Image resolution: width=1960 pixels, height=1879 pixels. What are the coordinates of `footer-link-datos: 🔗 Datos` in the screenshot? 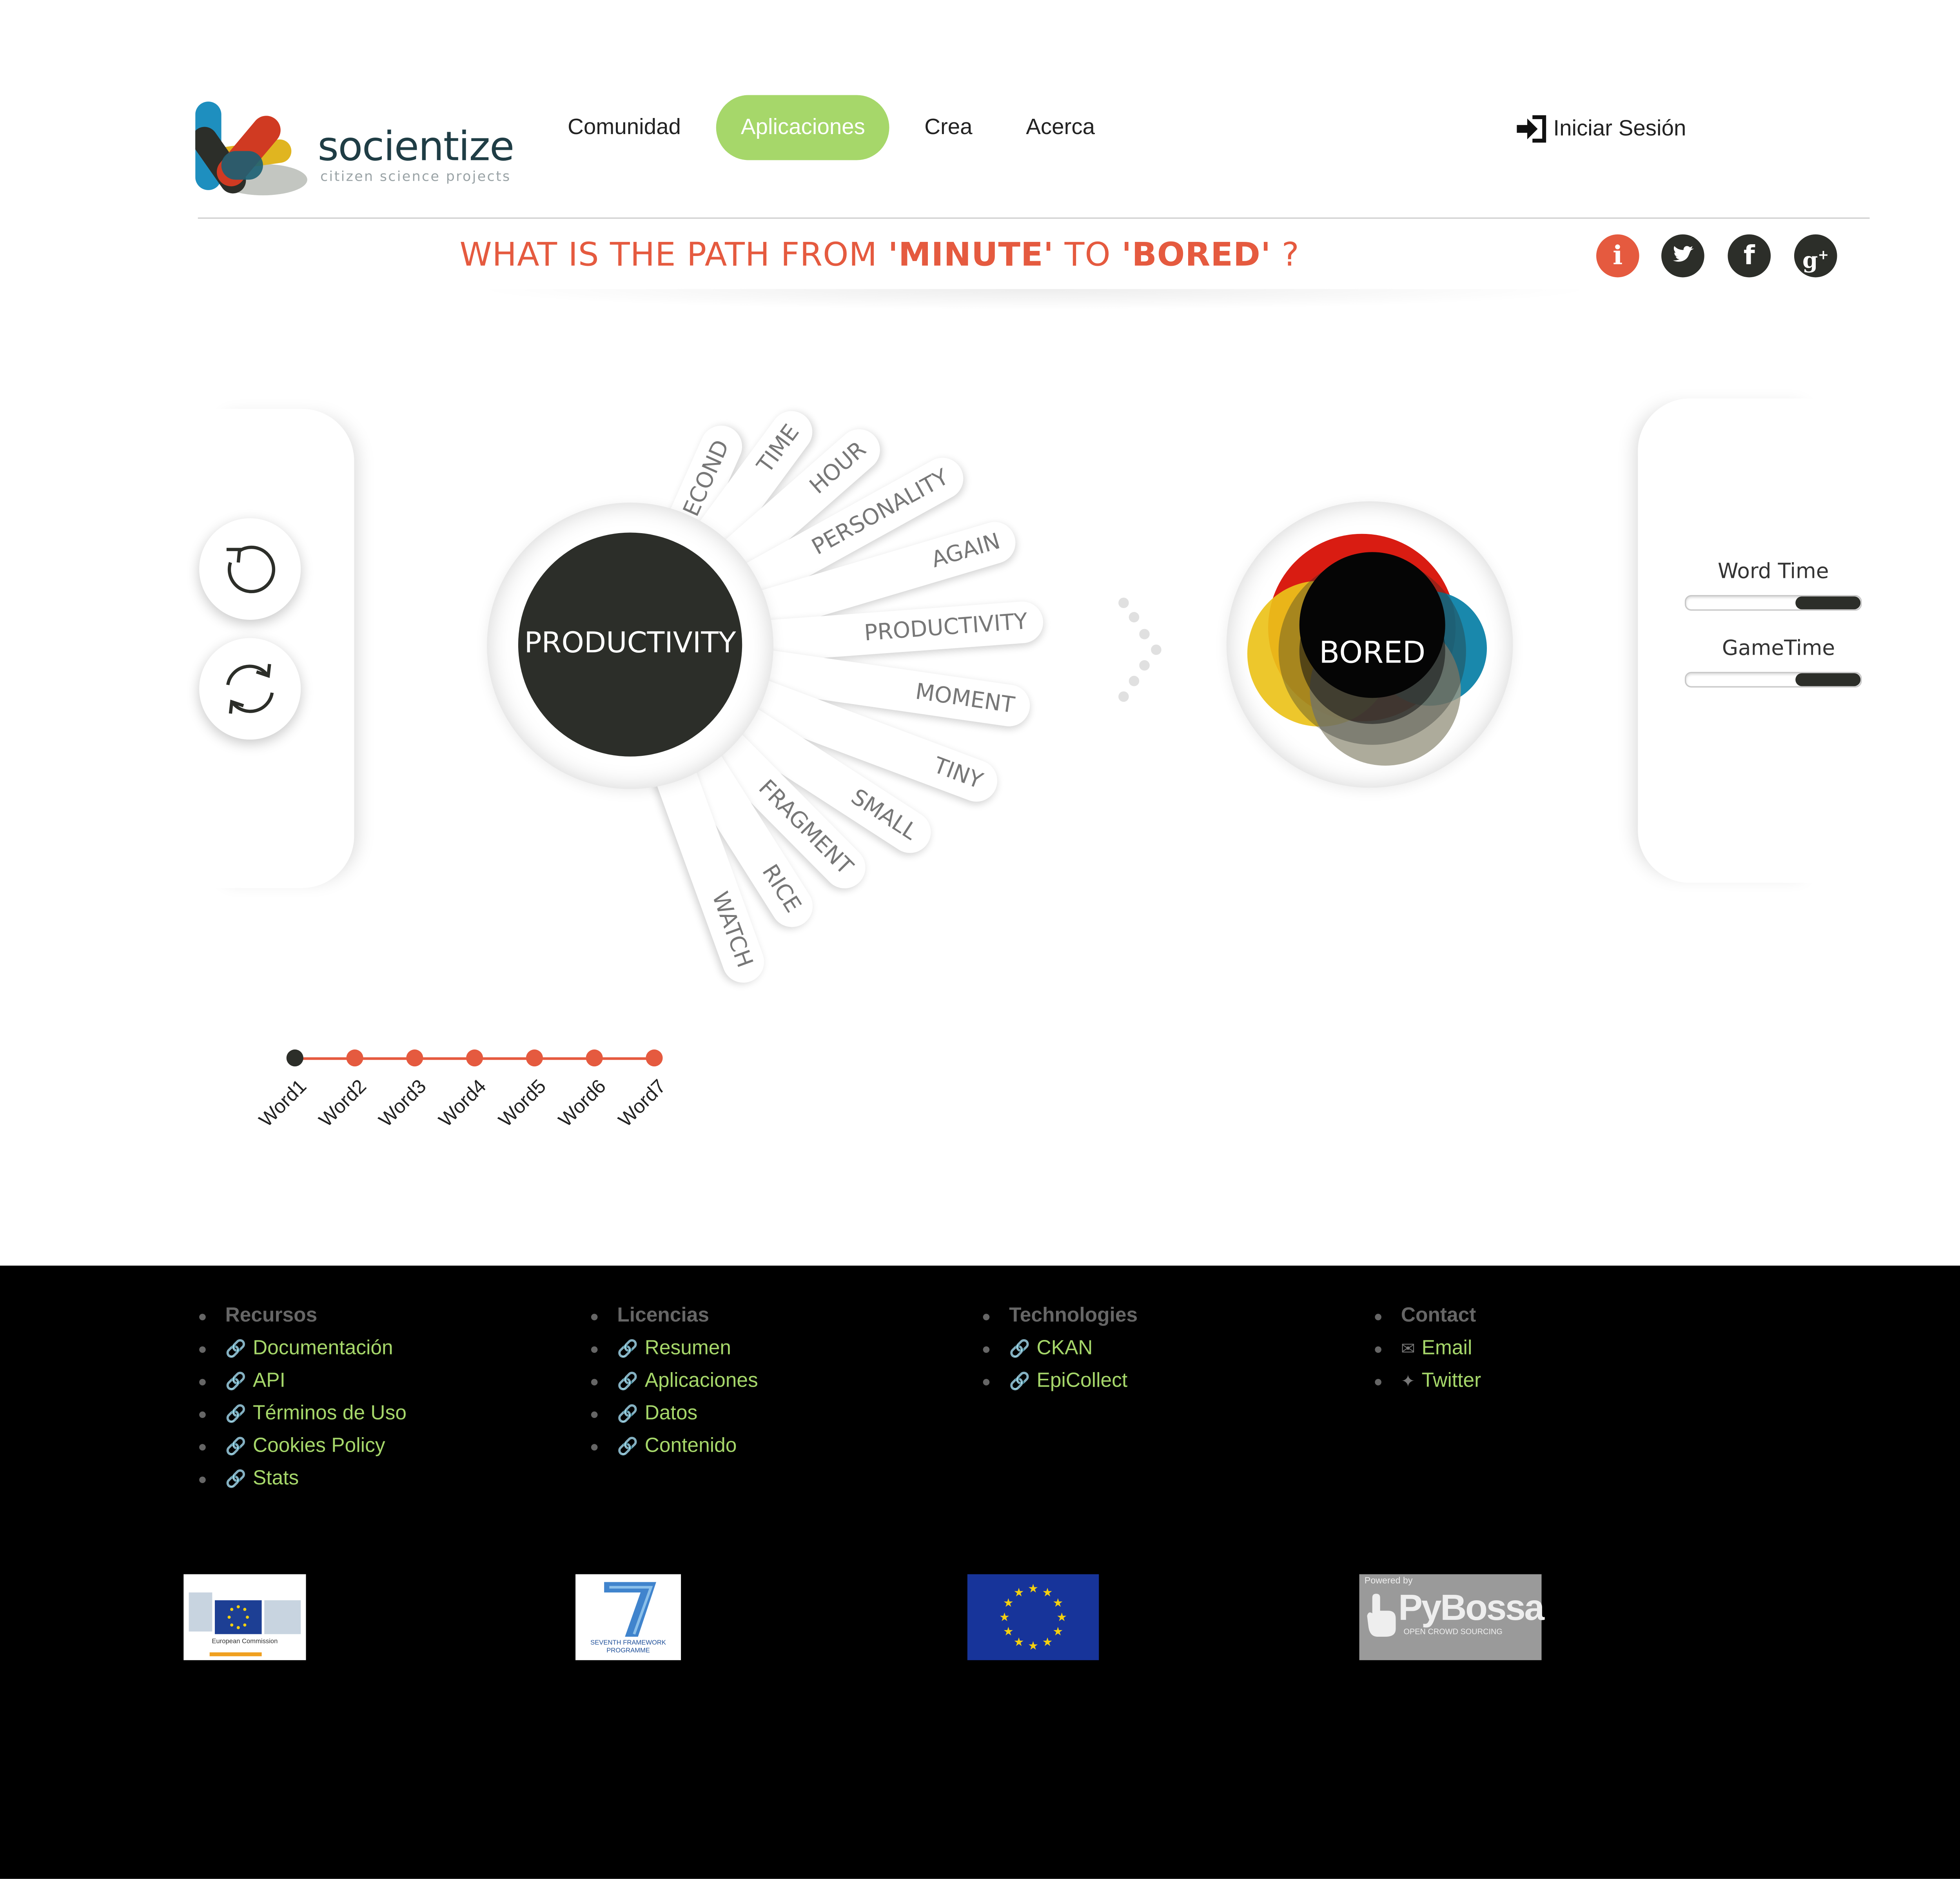 It's located at (674, 1413).